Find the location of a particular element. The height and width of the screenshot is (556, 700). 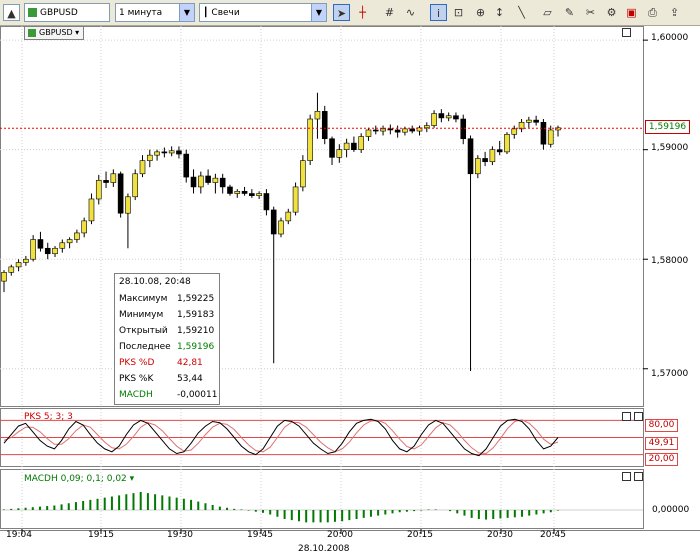

macd-zero-label: 0,00000 is located at coordinates (671, 510).